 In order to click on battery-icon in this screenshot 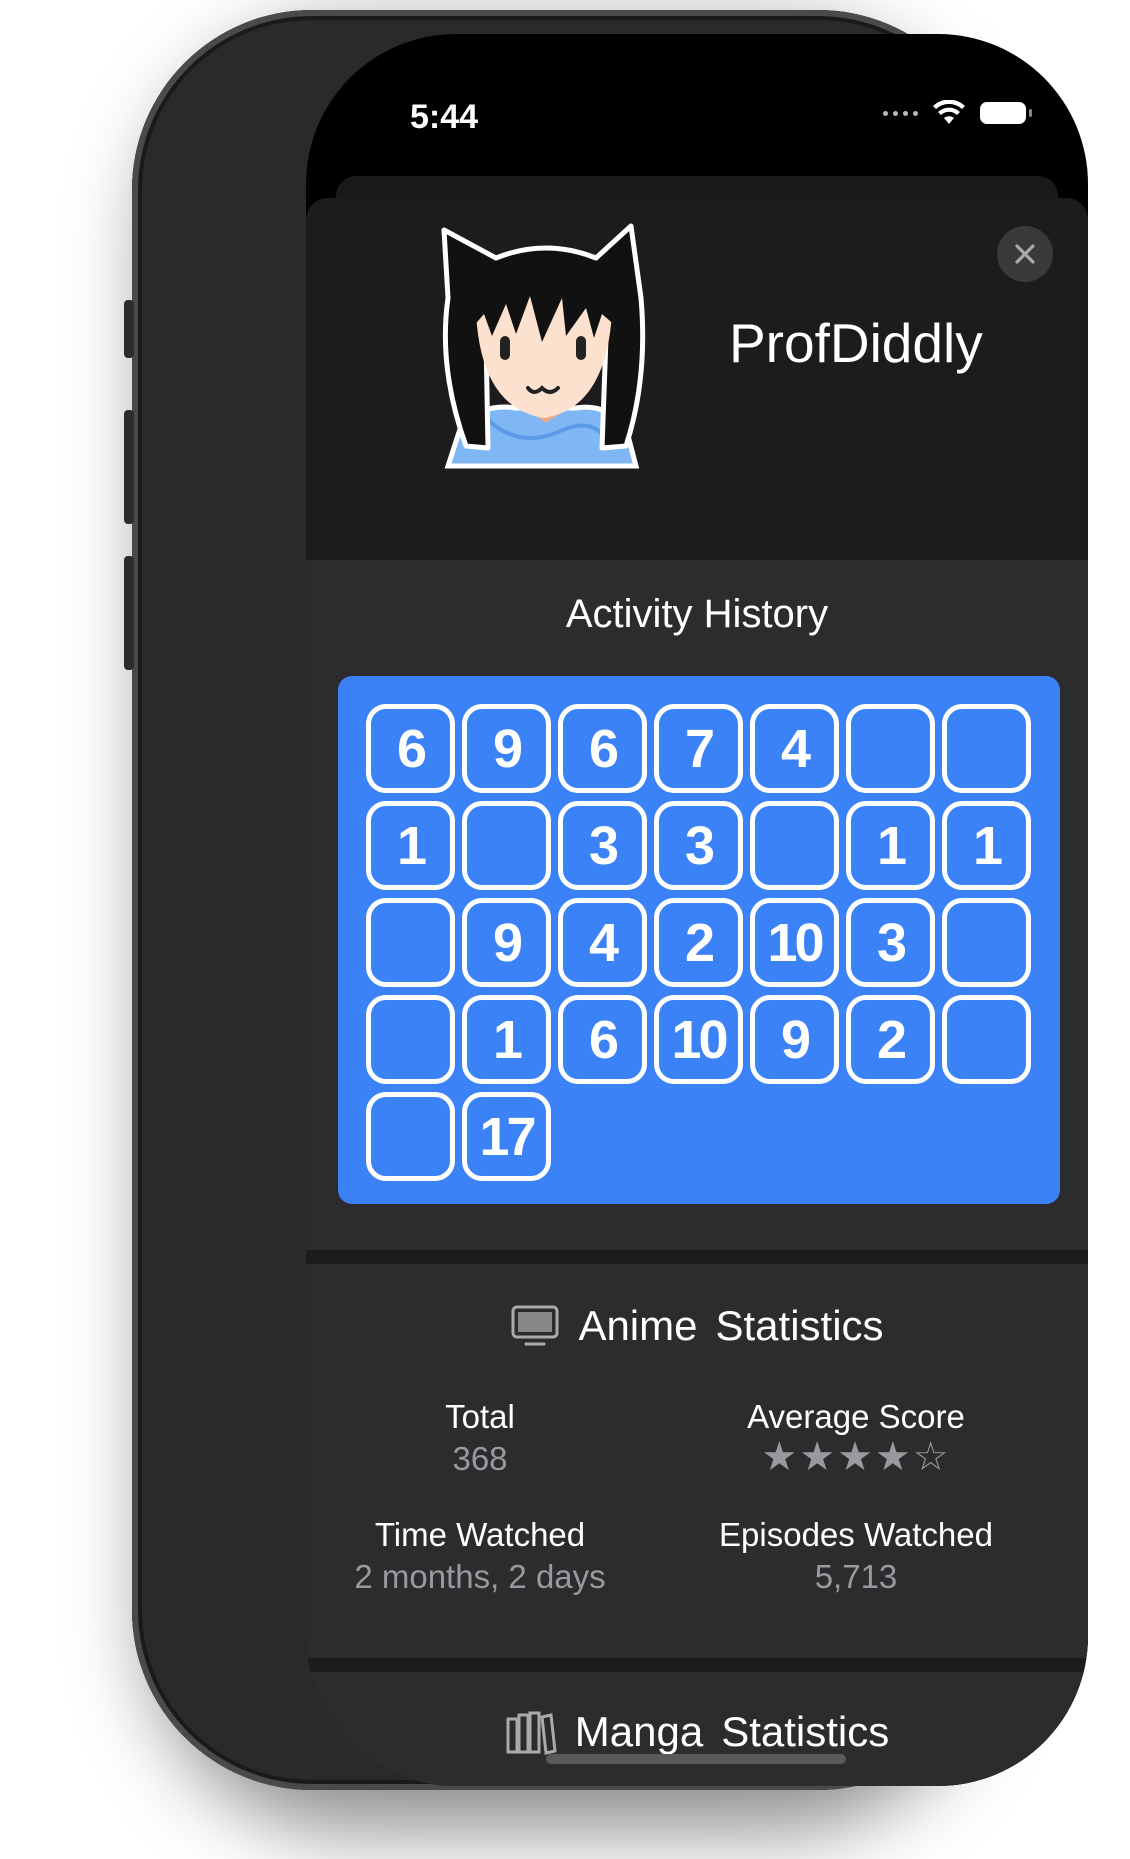, I will do `click(1006, 113)`.